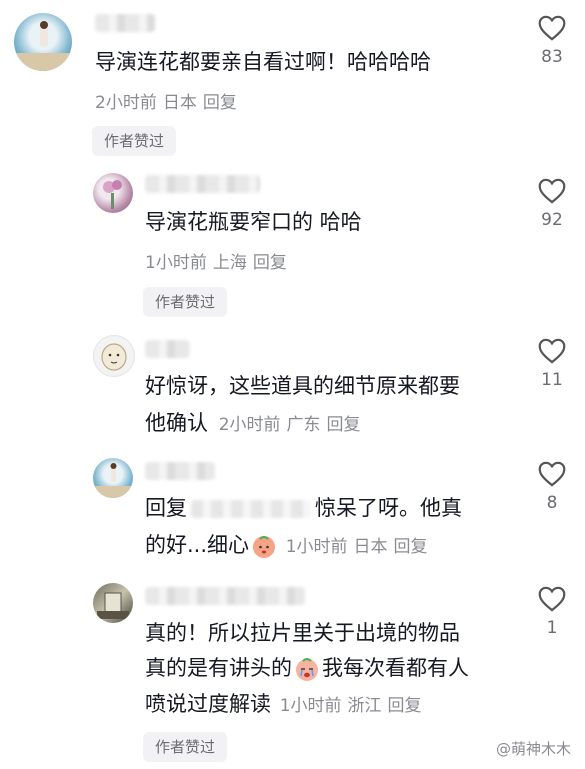  What do you see at coordinates (208, 704) in the screenshot?
I see `comment-text-line3: 喷说过度解读` at bounding box center [208, 704].